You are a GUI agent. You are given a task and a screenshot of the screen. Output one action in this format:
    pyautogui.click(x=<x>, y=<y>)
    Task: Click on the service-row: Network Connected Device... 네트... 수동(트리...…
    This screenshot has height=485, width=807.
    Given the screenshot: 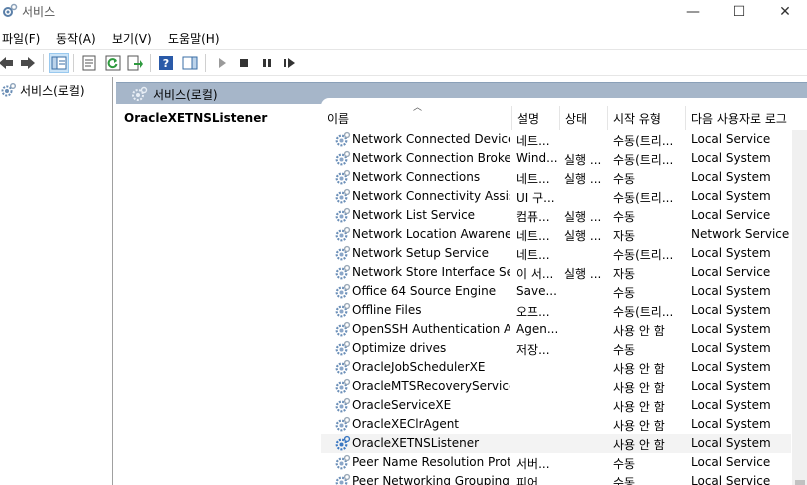 What is the action you would take?
    pyautogui.click(x=556, y=139)
    